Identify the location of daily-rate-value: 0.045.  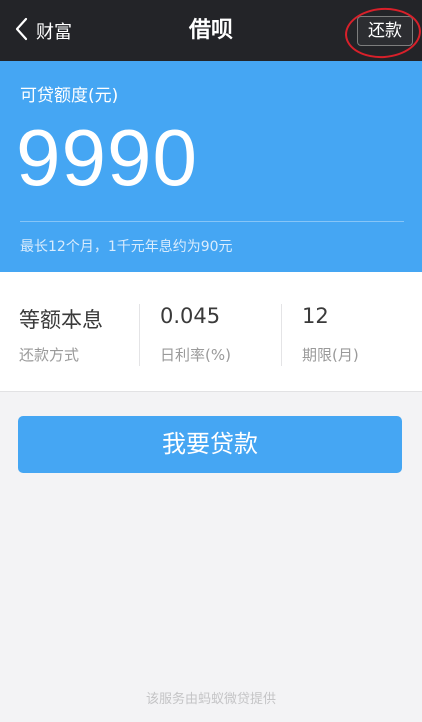
(190, 316).